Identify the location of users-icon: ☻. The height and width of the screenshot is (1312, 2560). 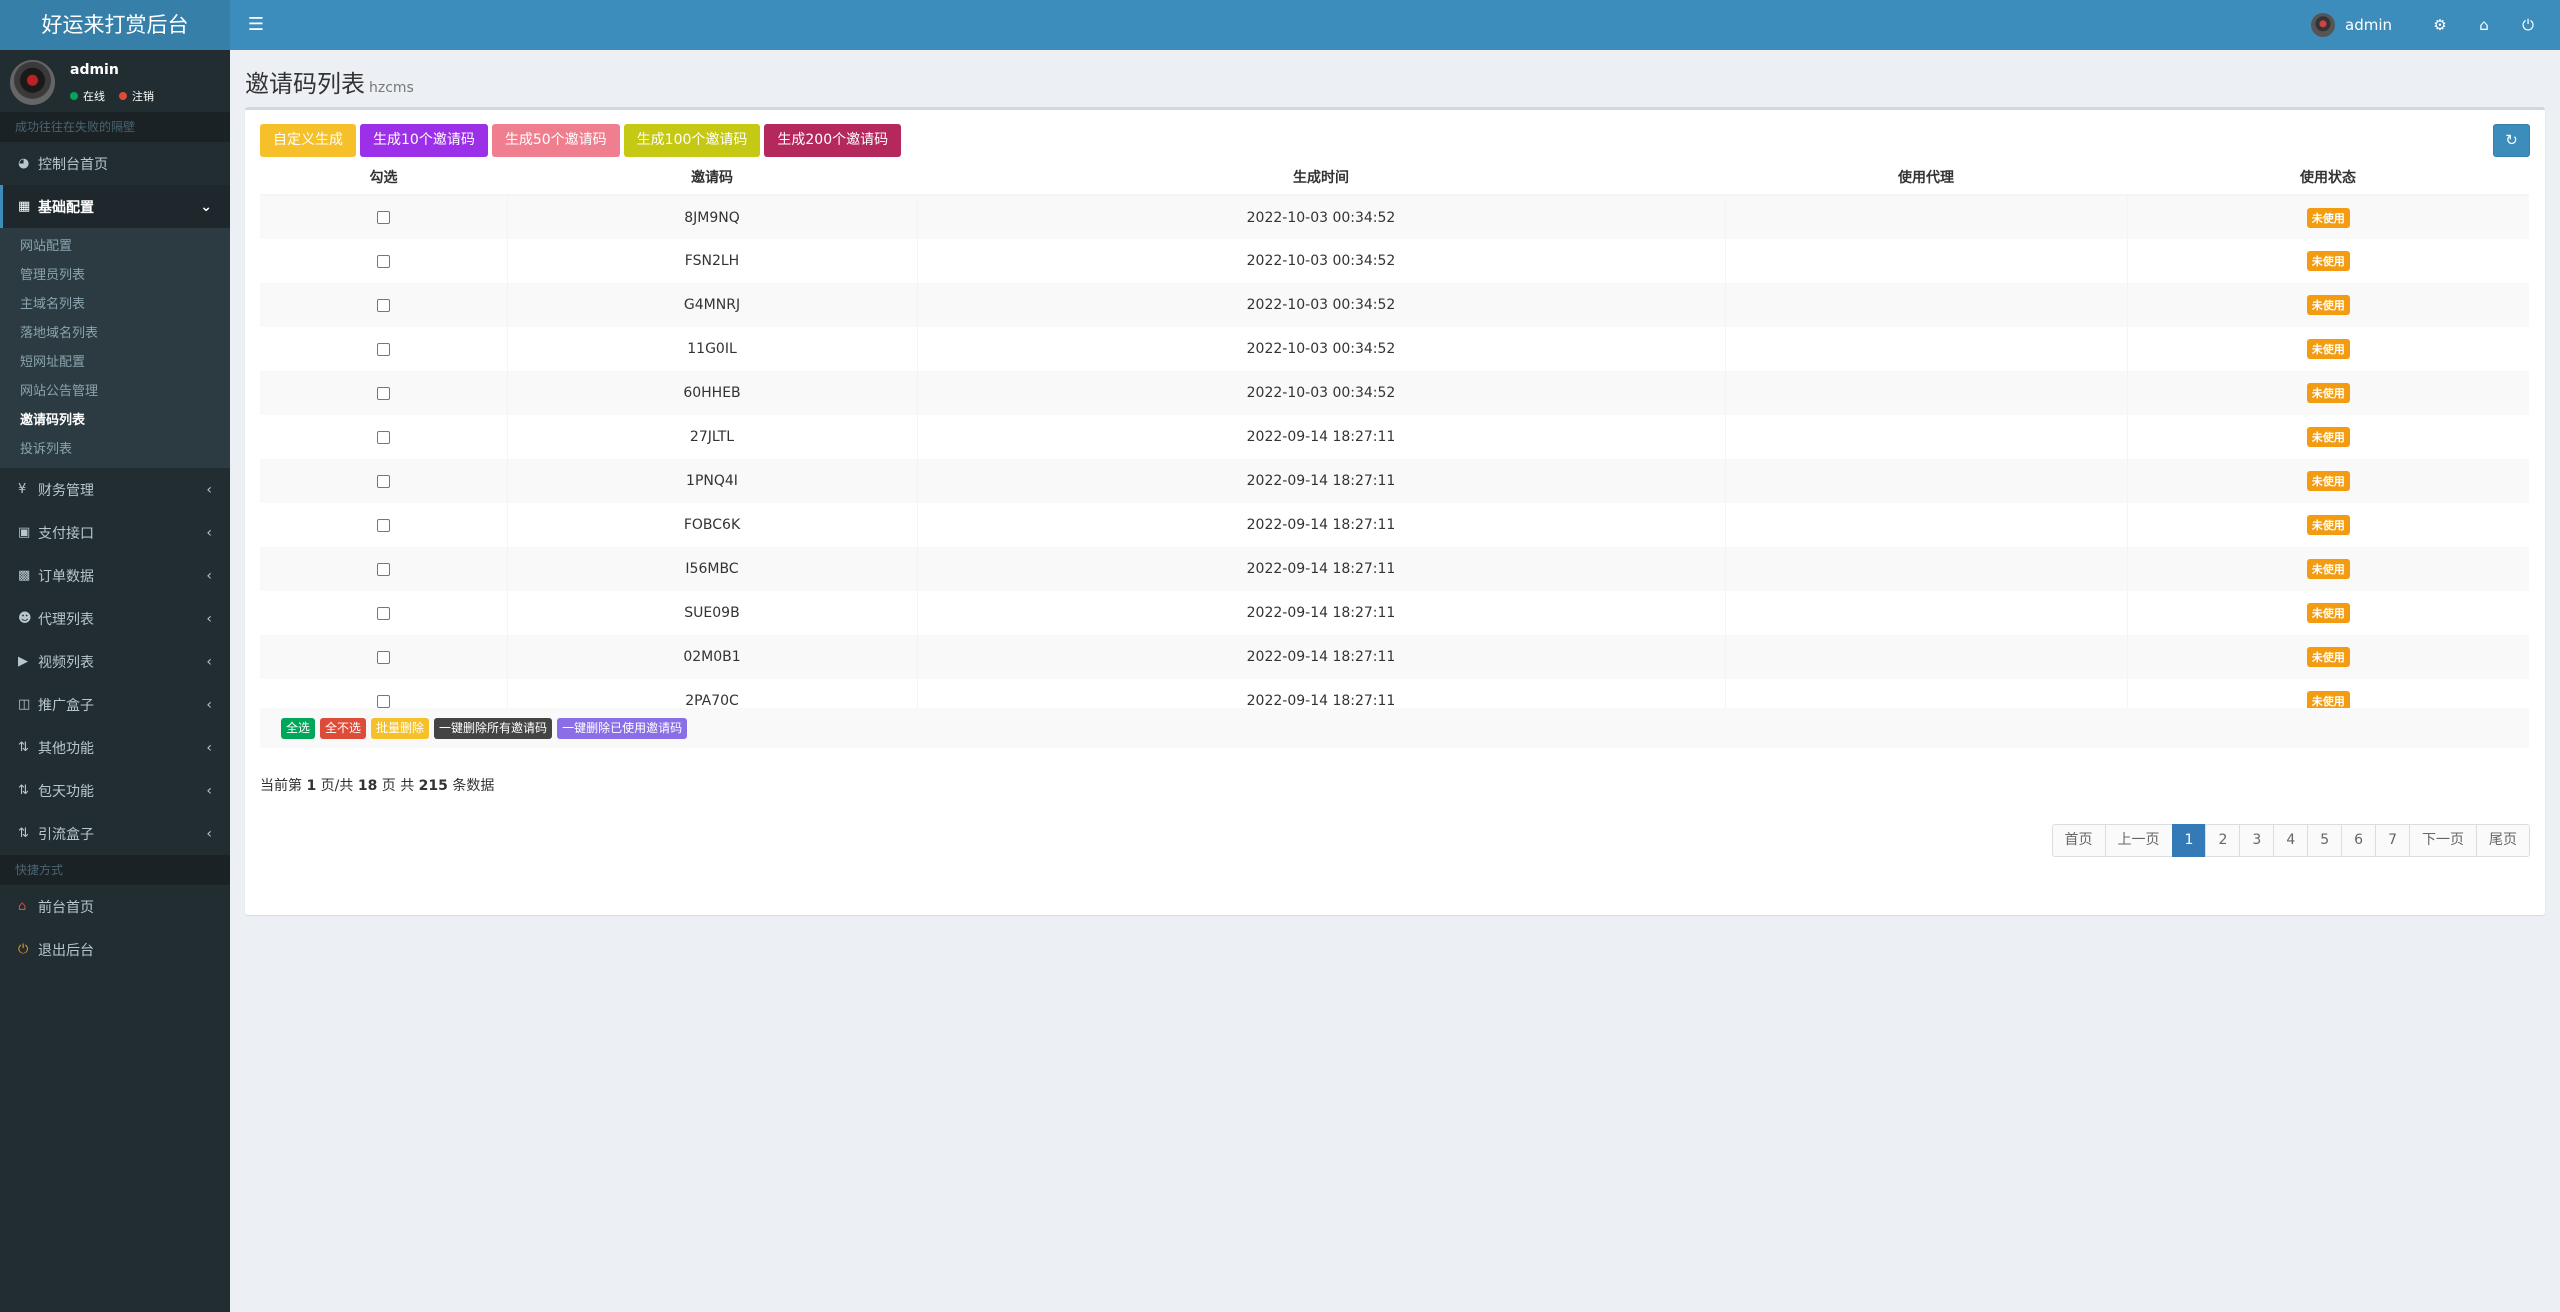
(25, 618).